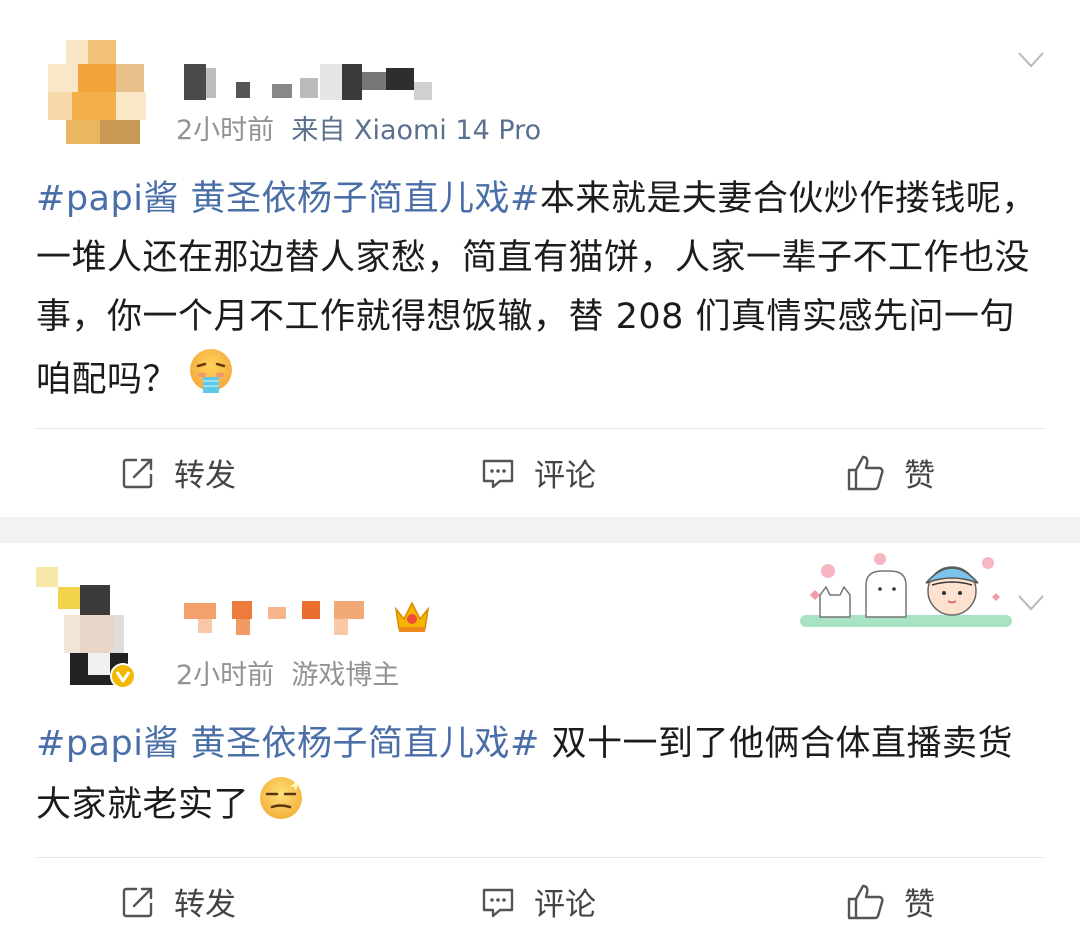 The width and height of the screenshot is (1080, 941). Describe the element at coordinates (906, 590) in the screenshot. I see `card-decoration-sticker` at that location.